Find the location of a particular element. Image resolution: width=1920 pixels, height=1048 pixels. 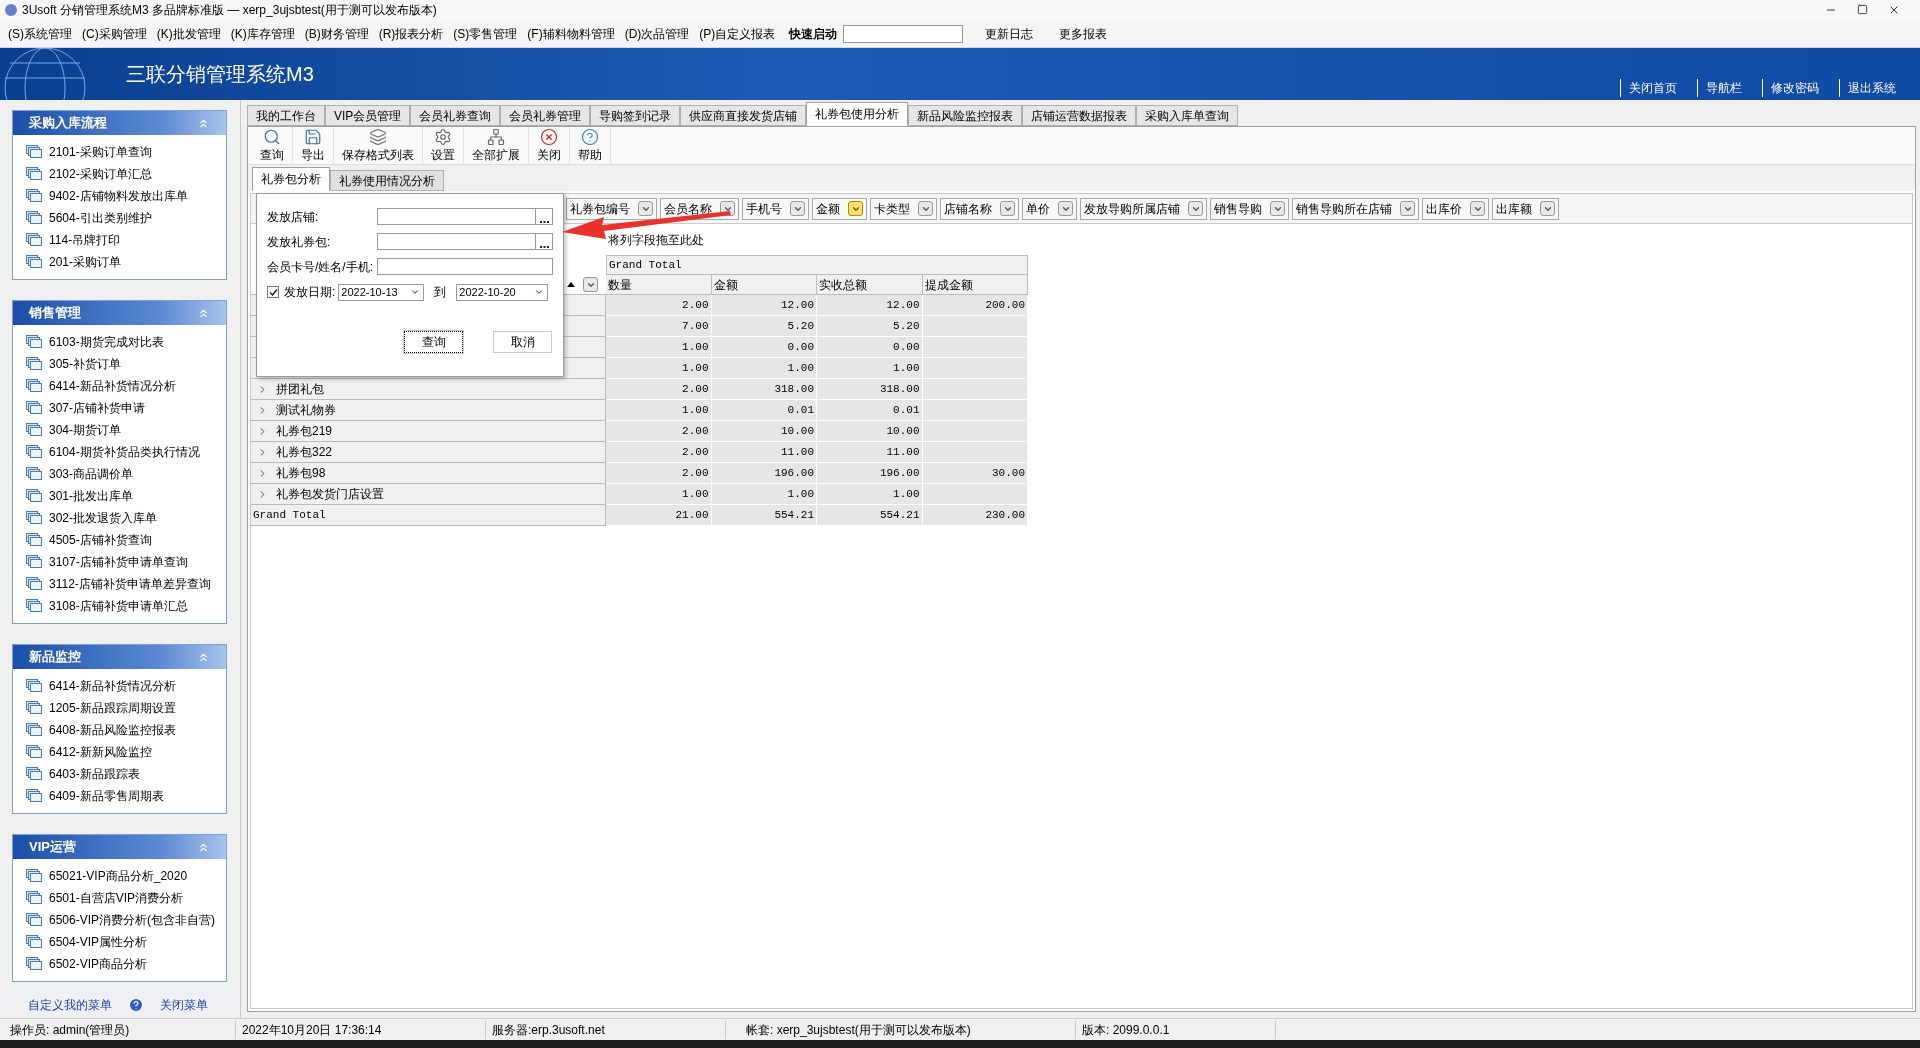

document-tab: 我的工作台 is located at coordinates (286, 115).